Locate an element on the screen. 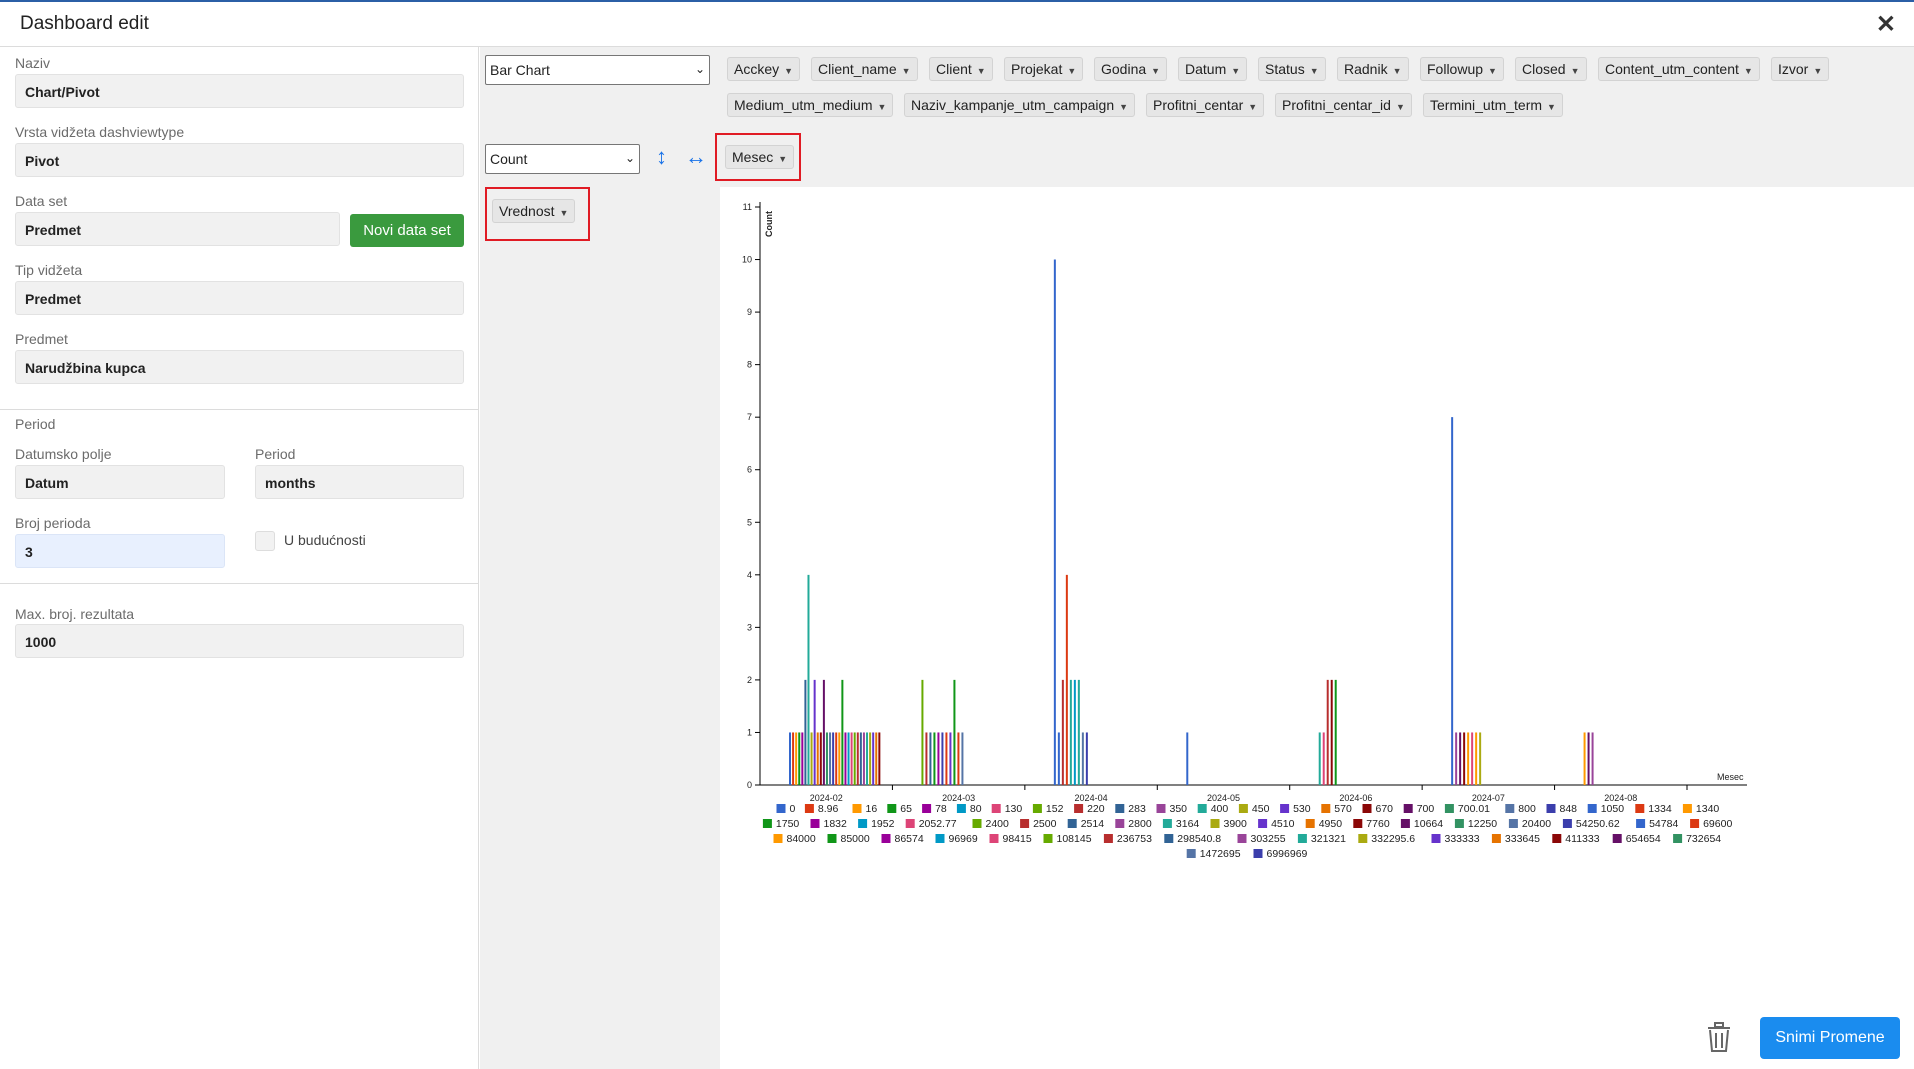 The width and height of the screenshot is (1914, 1069). field-pill-client: Client ▼ is located at coordinates (961, 69).